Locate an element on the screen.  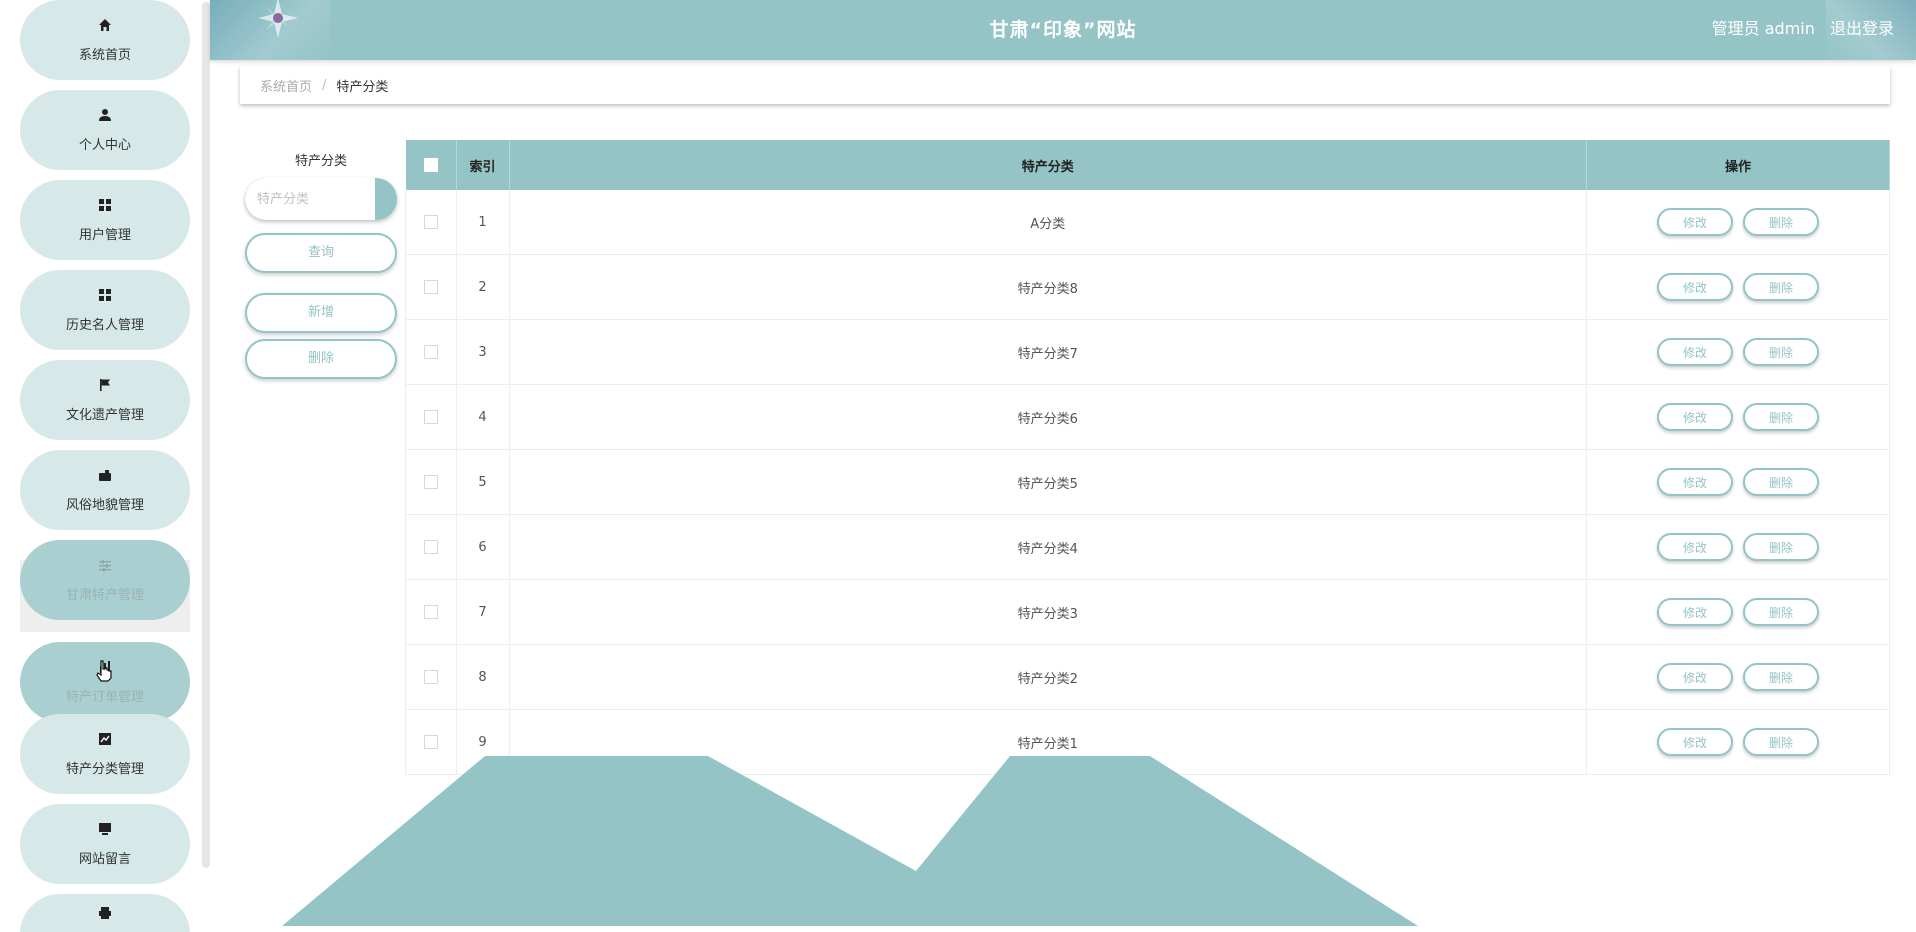
sidebar-item-specialties: 甘肃特产管理 is located at coordinates (105, 580).